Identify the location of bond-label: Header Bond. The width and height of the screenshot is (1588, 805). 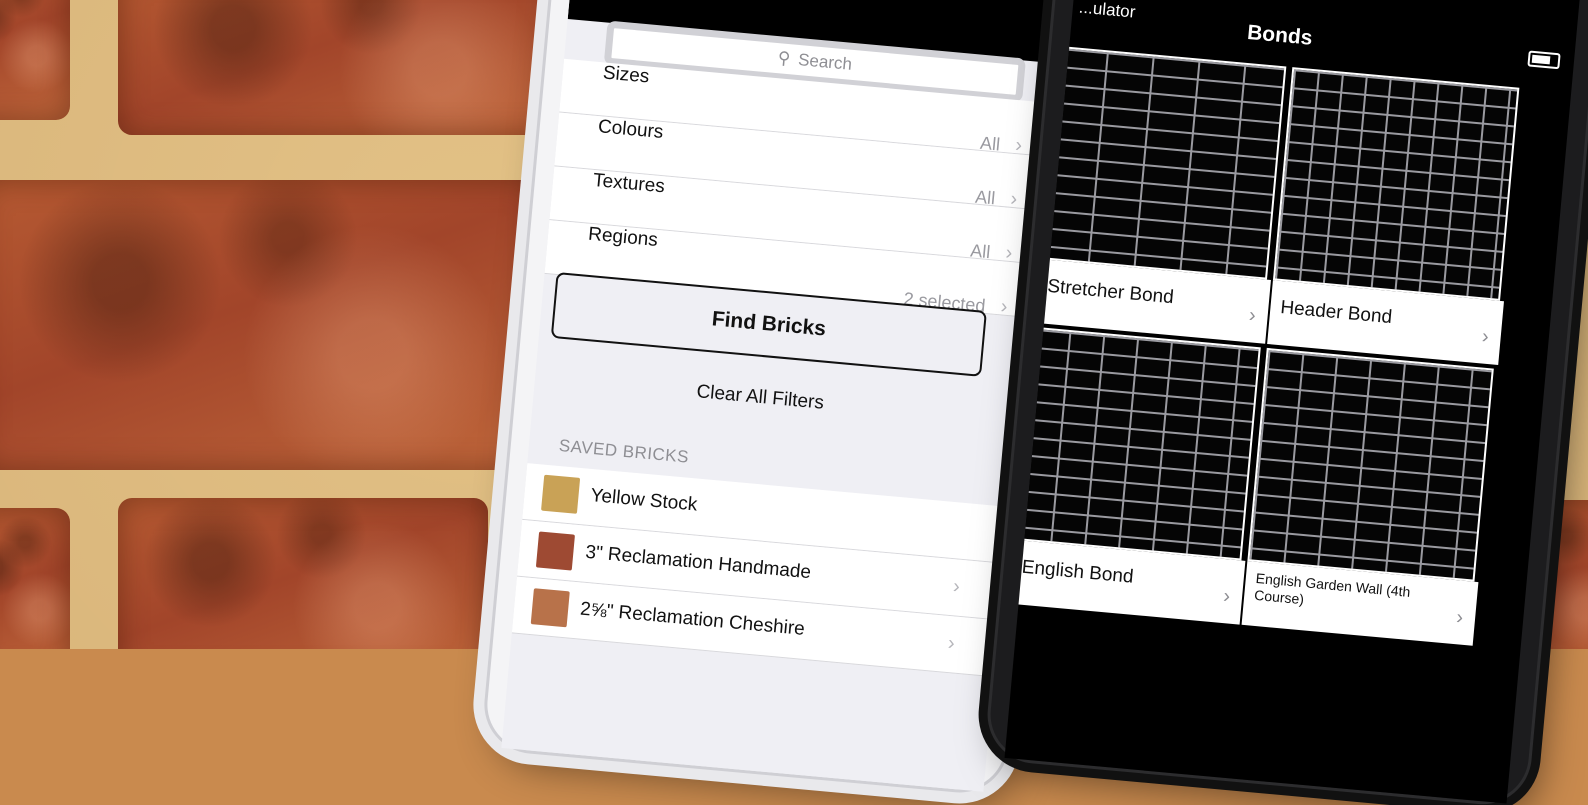
(1336, 313).